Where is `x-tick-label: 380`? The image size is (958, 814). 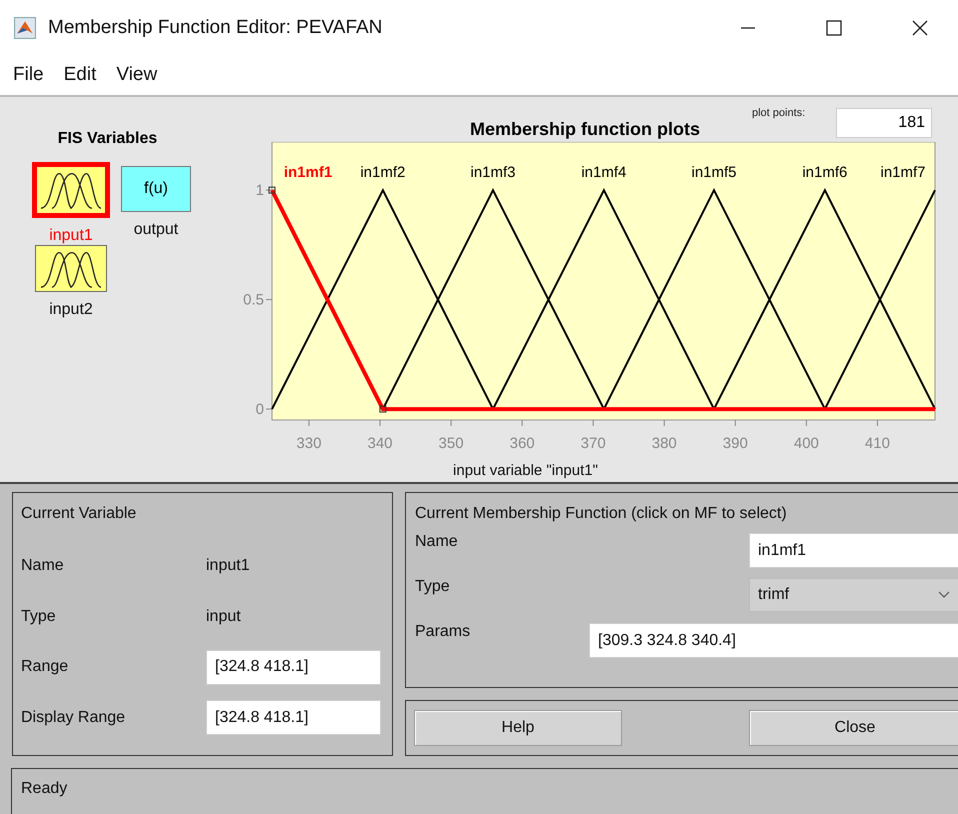
x-tick-label: 380 is located at coordinates (664, 443).